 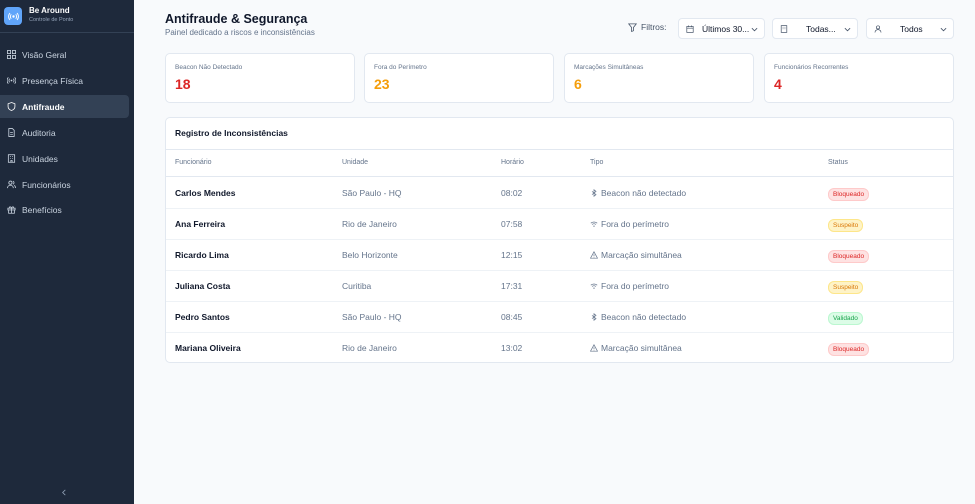 I want to click on cell-employee: Juliana Costa, so click(x=203, y=286).